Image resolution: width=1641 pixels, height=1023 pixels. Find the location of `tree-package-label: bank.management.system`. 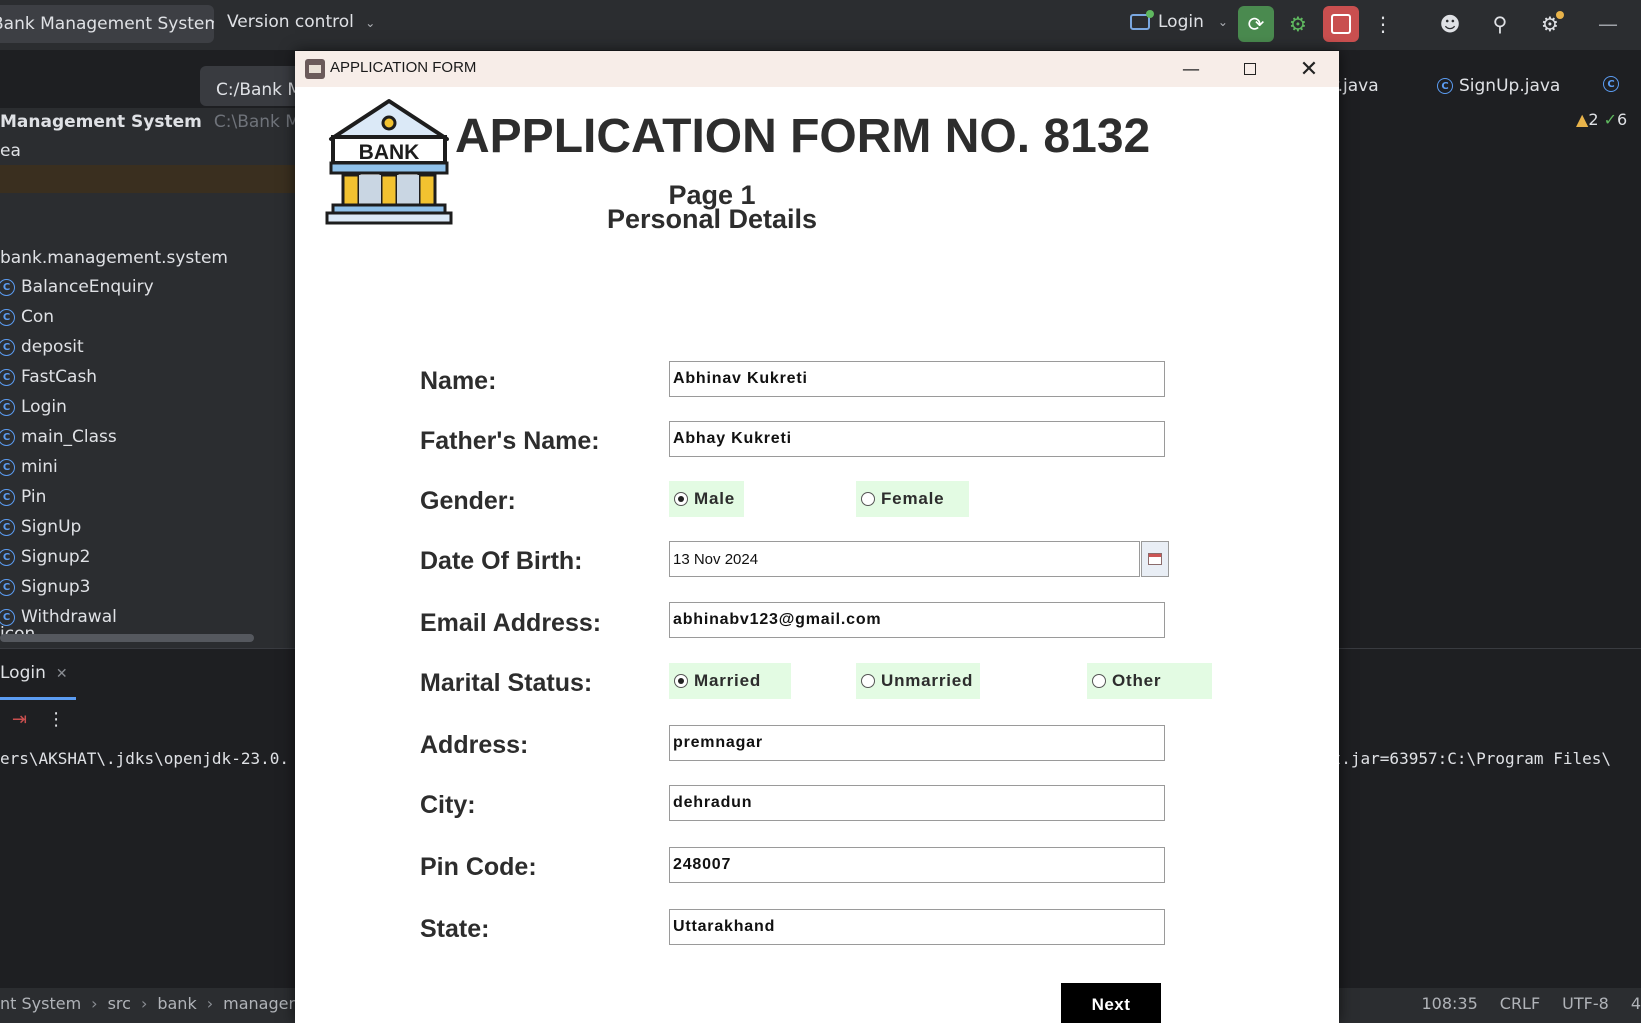

tree-package-label: bank.management.system is located at coordinates (114, 258).